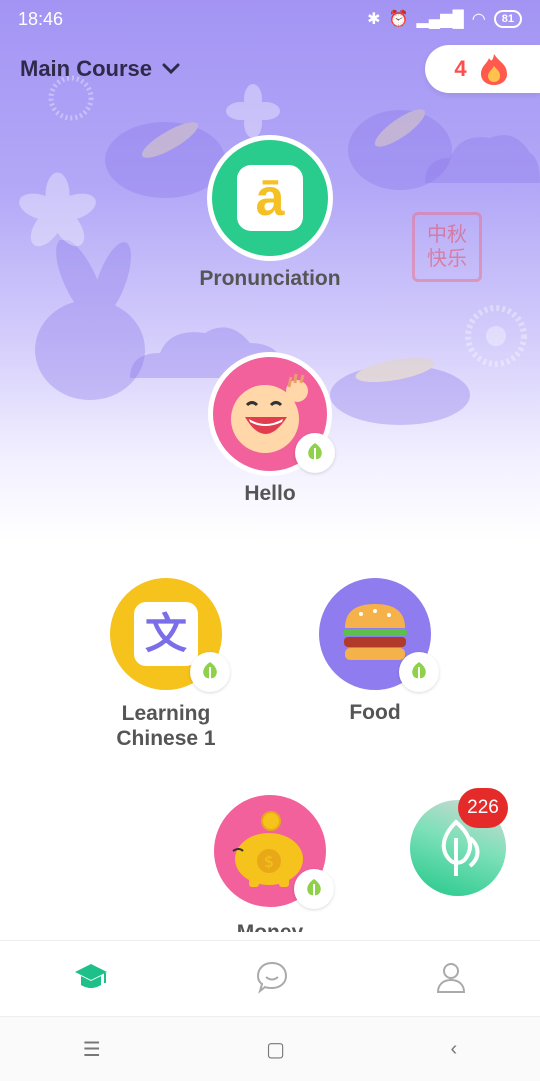 The height and width of the screenshot is (1081, 540). Describe the element at coordinates (171, 69) in the screenshot. I see `chevron-down-icon` at that location.